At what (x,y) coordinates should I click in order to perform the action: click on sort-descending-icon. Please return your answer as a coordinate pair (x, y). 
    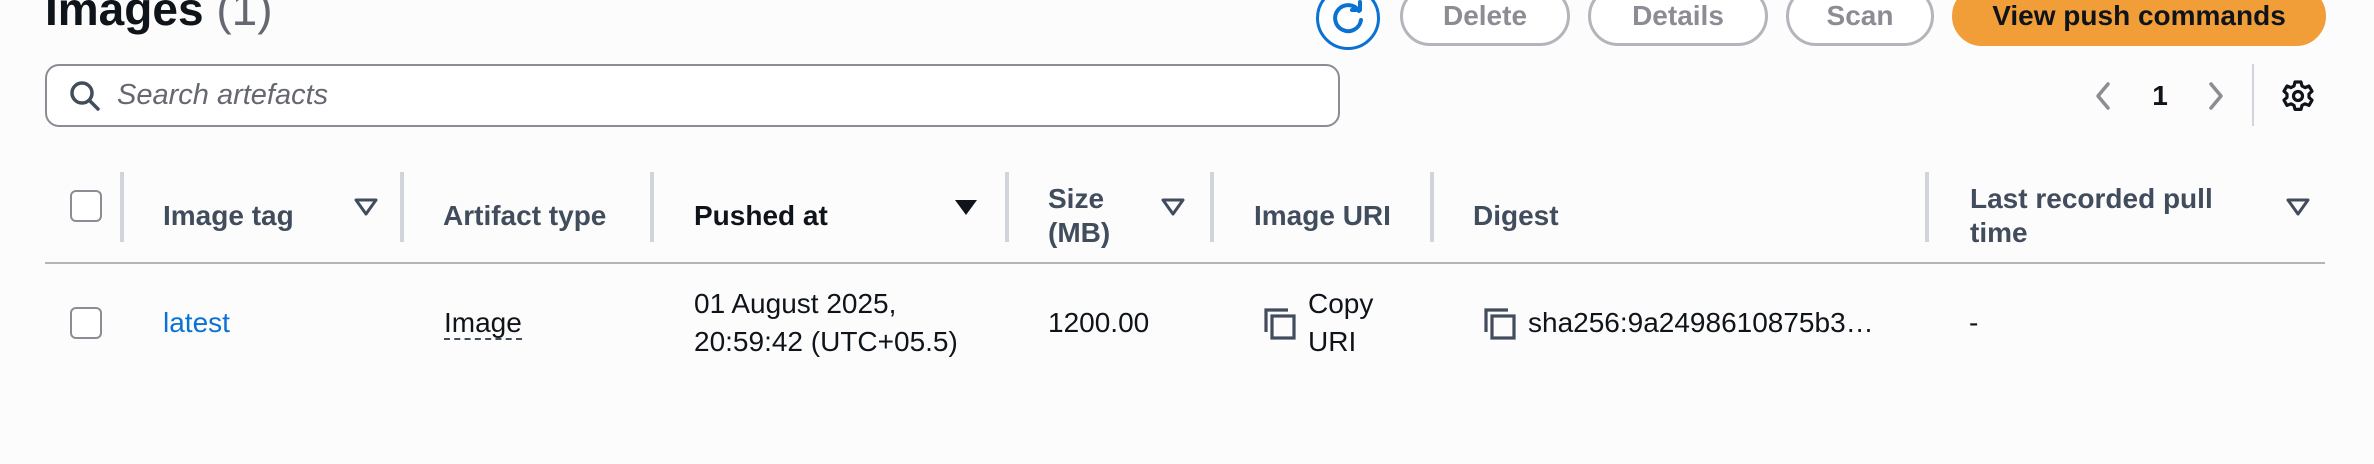
    Looking at the image, I should click on (966, 207).